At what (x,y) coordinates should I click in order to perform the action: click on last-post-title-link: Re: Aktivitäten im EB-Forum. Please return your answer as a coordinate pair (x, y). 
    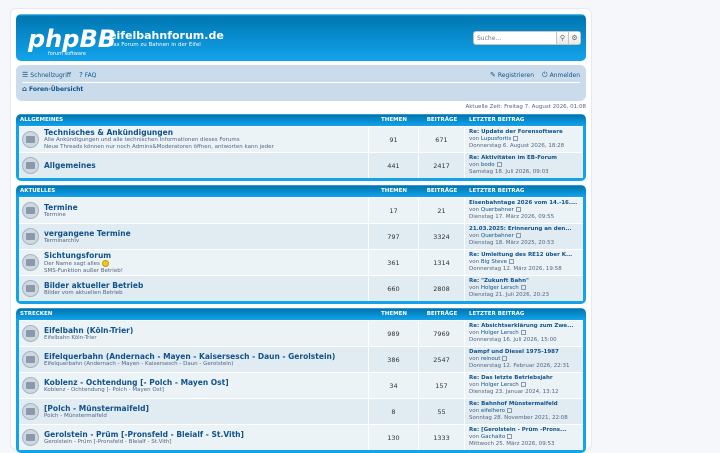
    Looking at the image, I should click on (524, 158).